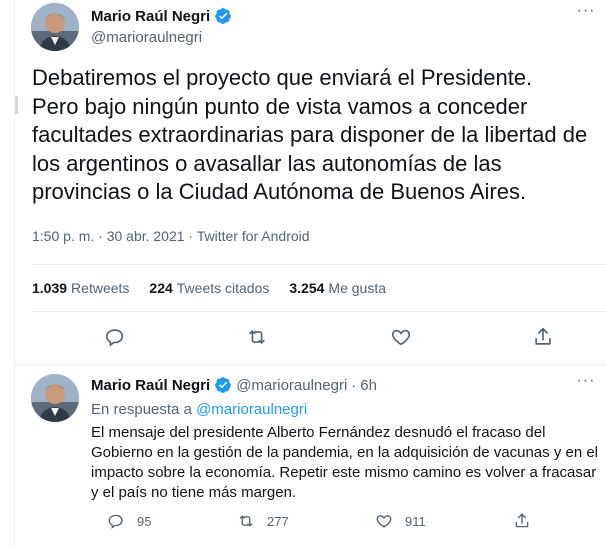 This screenshot has width=606, height=547. Describe the element at coordinates (291, 385) in the screenshot. I see `reply-author-handle: @marioraulnegri` at that location.